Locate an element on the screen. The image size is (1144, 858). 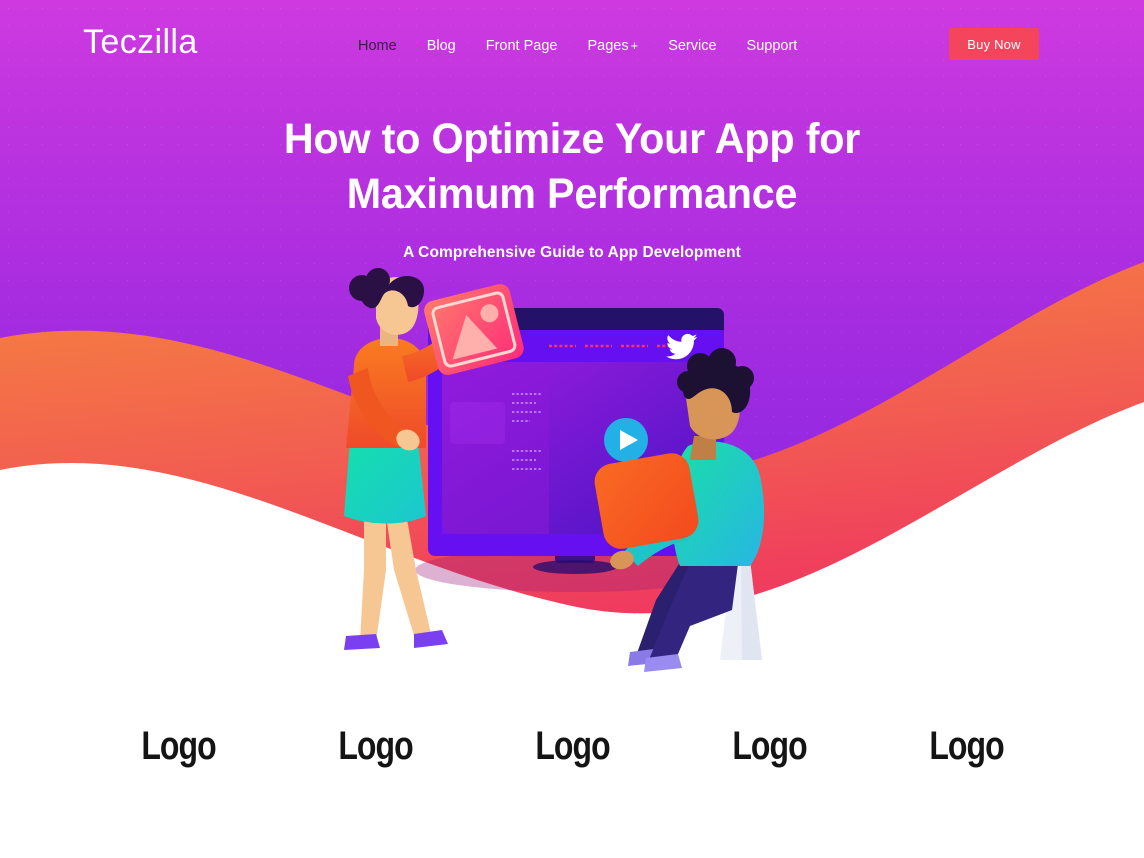
nav-item-pages: Pages + is located at coordinates (612, 46).